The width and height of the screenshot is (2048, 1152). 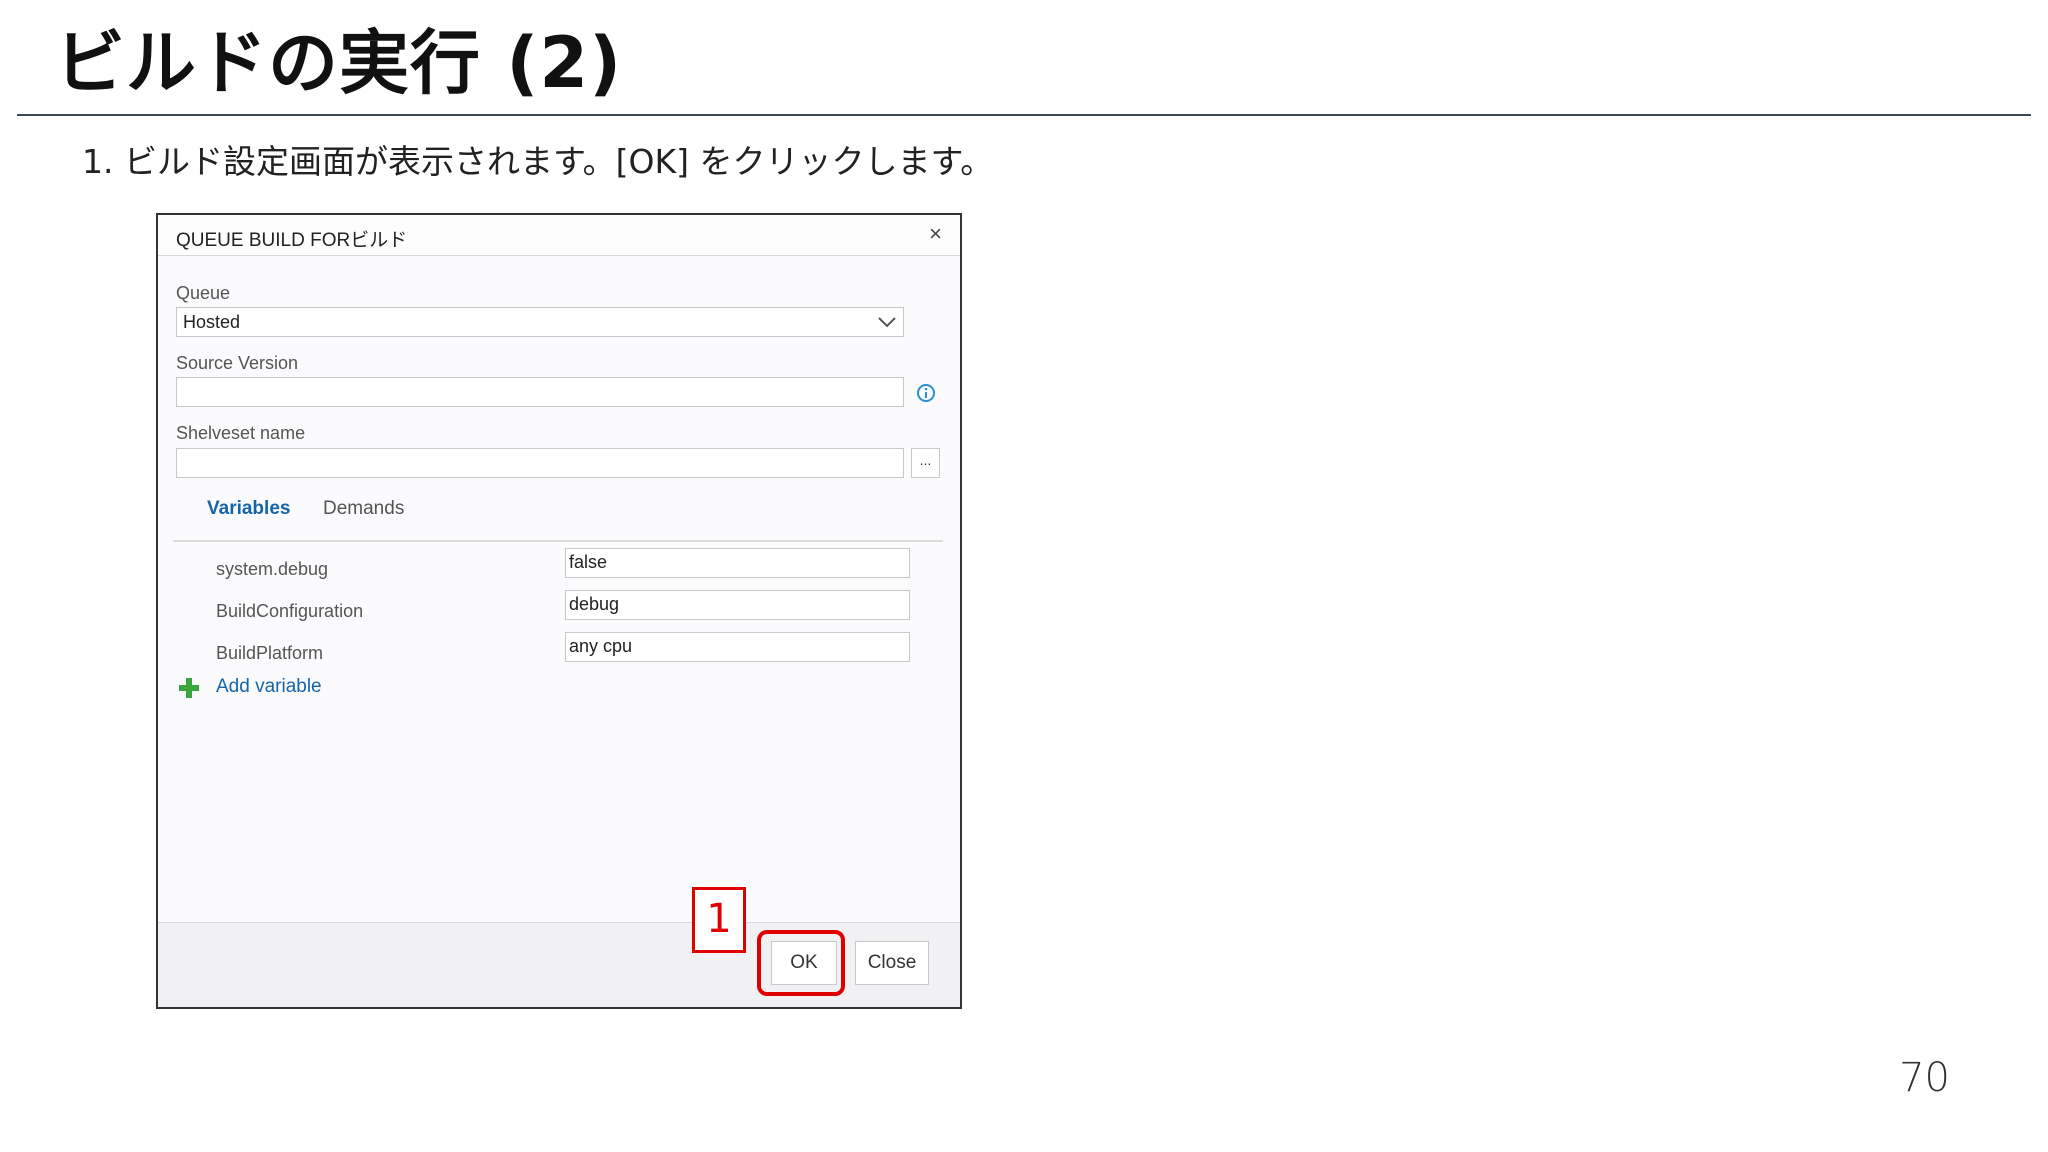 I want to click on variable-value: false, so click(x=588, y=562).